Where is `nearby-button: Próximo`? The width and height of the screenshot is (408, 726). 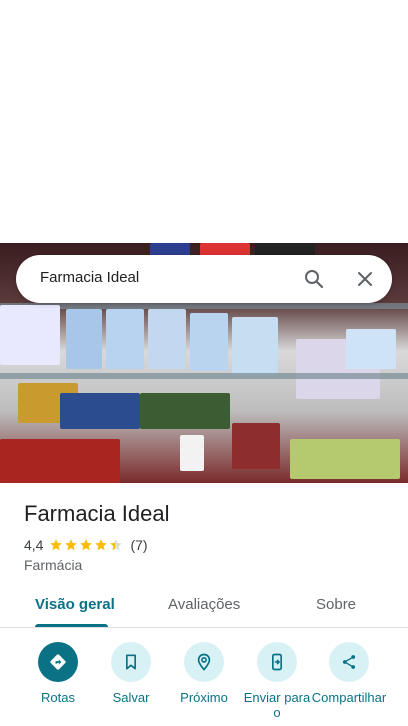 nearby-button: Próximo is located at coordinates (204, 673).